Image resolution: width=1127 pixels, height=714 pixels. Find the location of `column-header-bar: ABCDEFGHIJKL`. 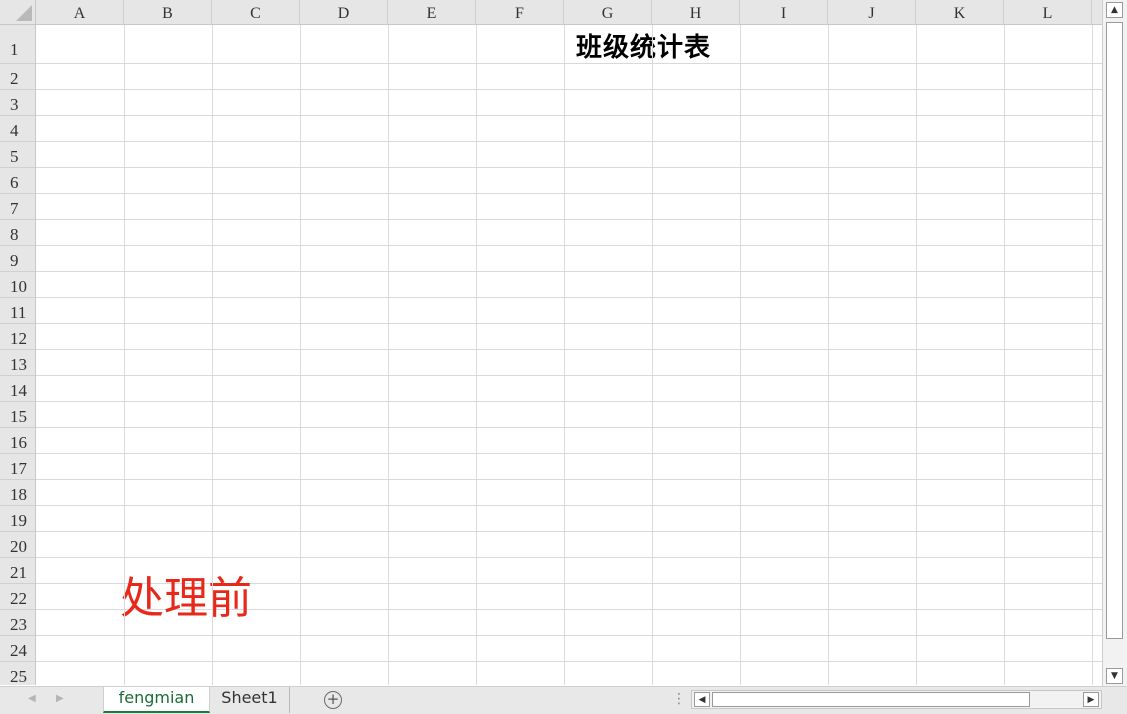

column-header-bar: ABCDEFGHIJKL is located at coordinates (569, 12).